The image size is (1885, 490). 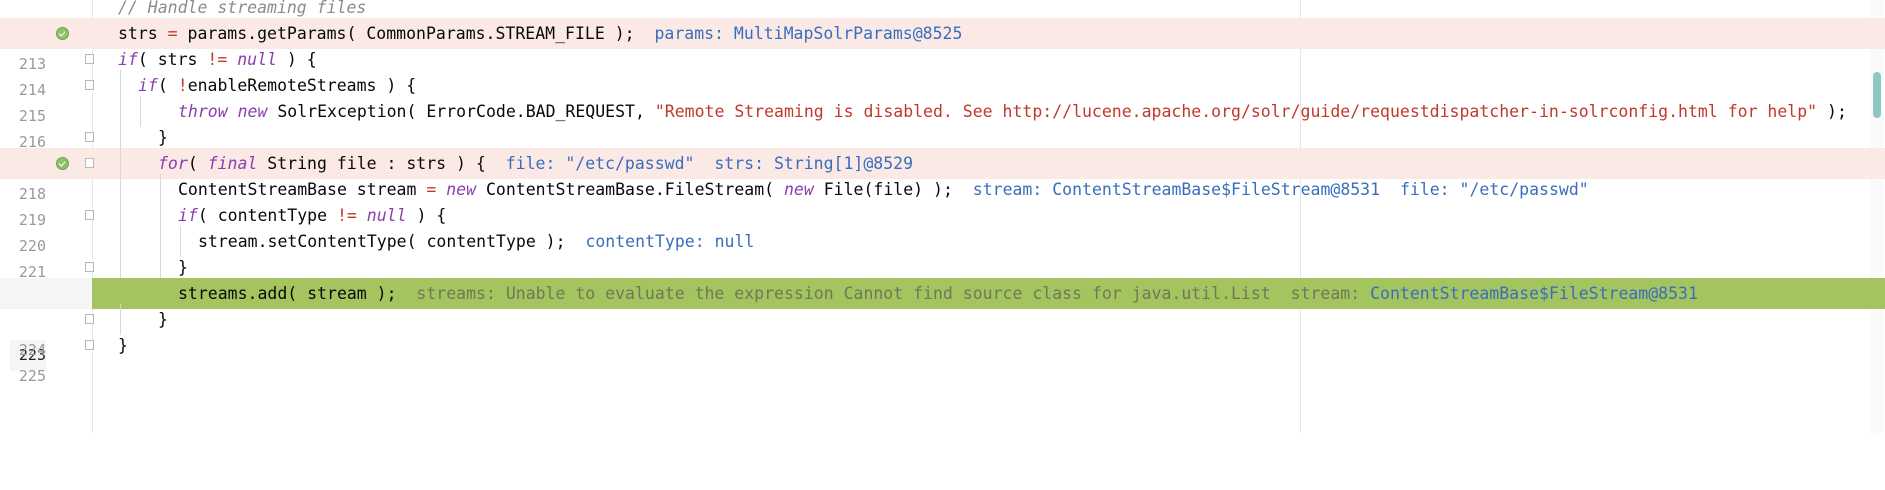 I want to click on line-number: 225, so click(x=32, y=376).